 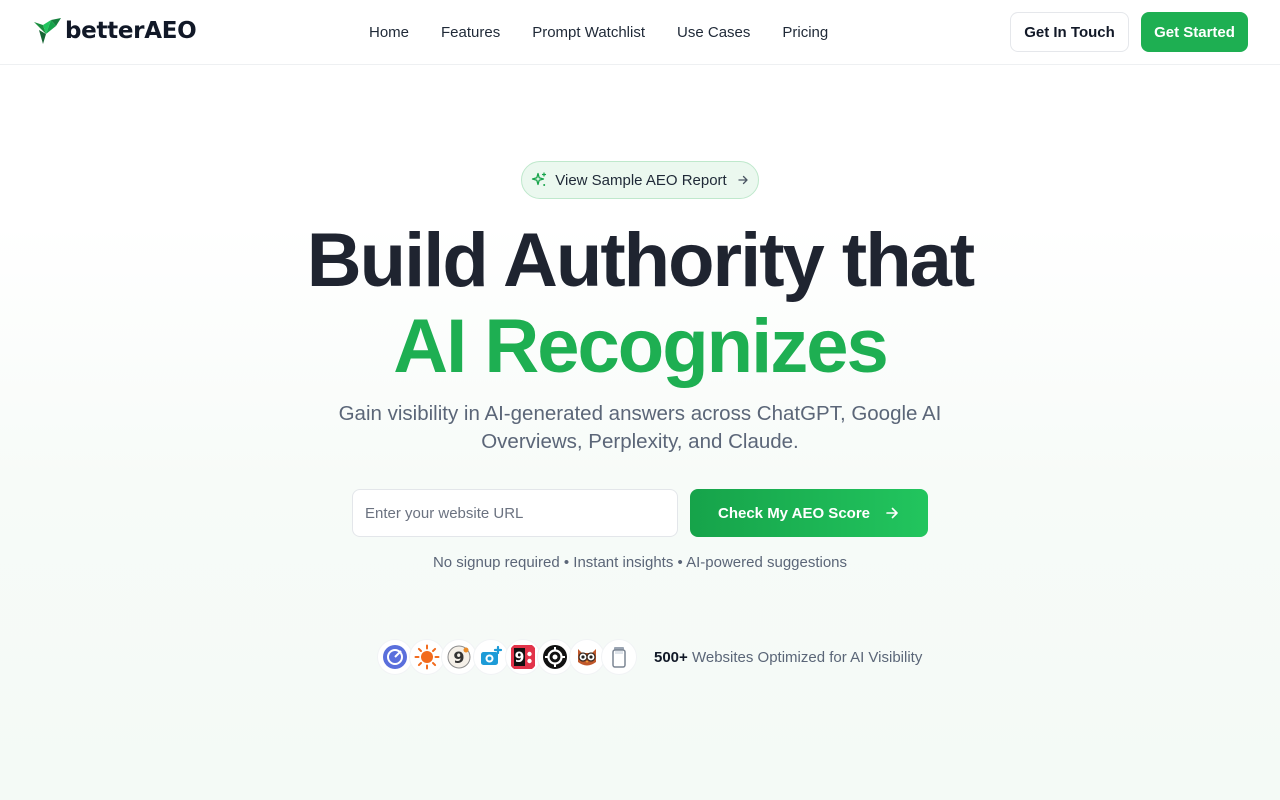 I want to click on sample-report-badge: View Sample AEO Report, so click(x=640, y=180).